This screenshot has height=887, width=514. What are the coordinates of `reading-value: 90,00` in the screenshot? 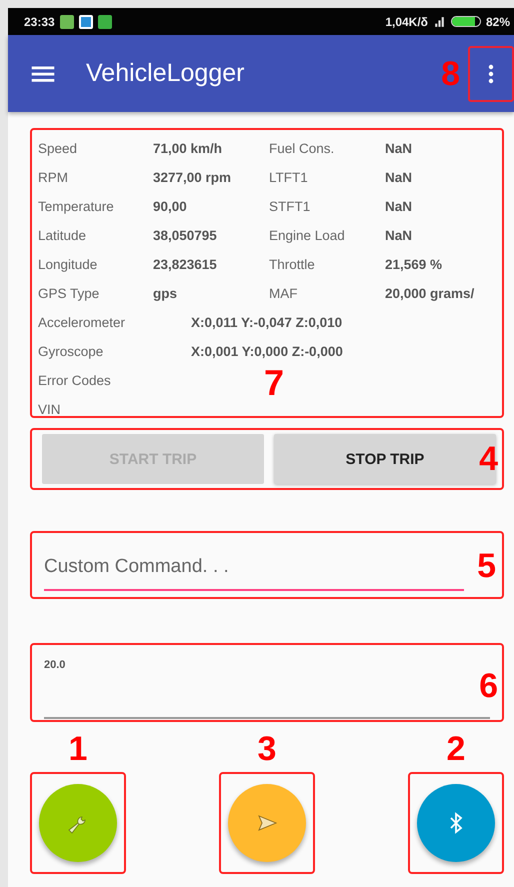 It's located at (170, 206).